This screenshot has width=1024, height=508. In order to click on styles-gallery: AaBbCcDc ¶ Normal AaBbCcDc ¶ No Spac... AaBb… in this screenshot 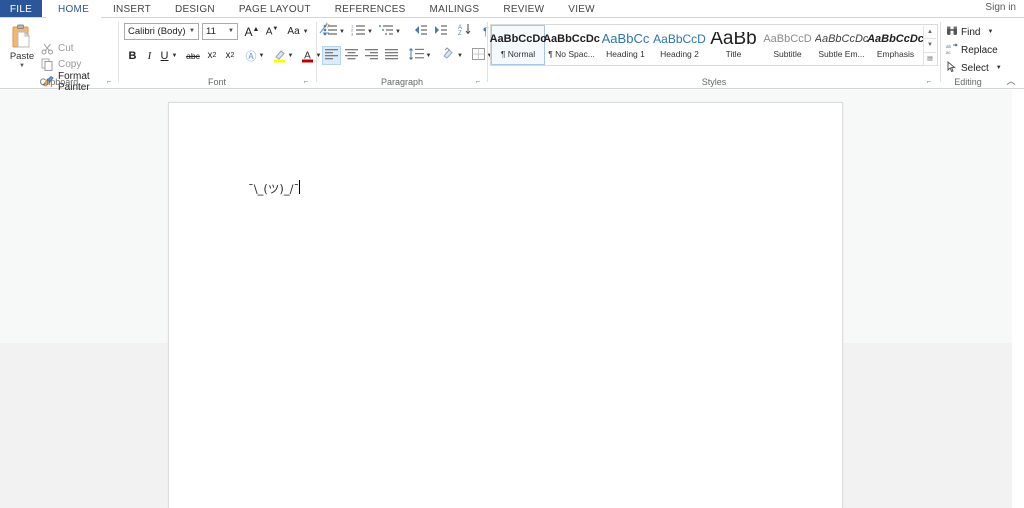, I will do `click(714, 45)`.